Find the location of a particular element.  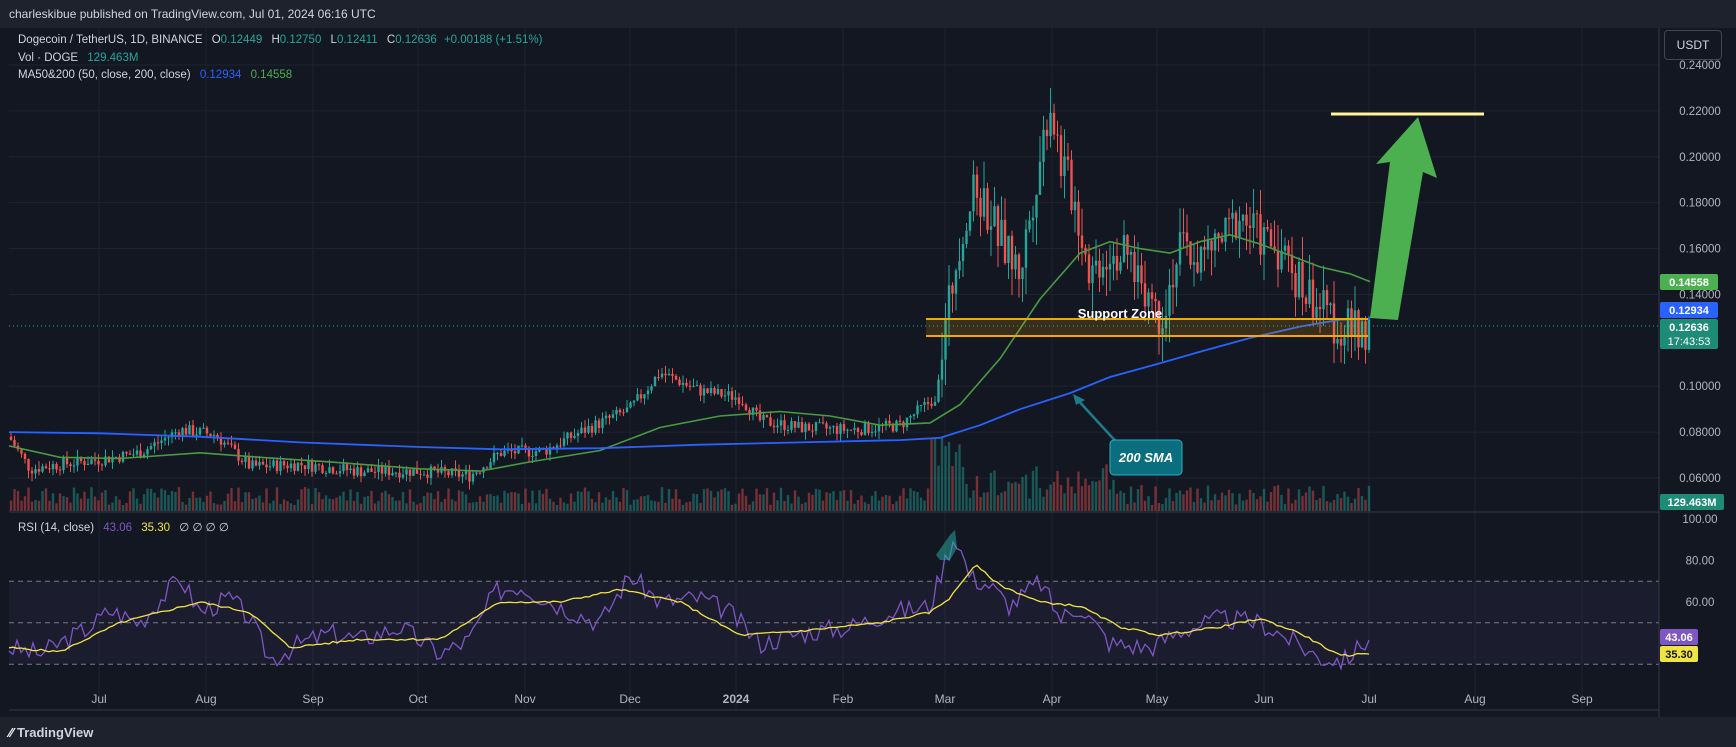

ma50-badge-text: 0.12934 is located at coordinates (1689, 311).